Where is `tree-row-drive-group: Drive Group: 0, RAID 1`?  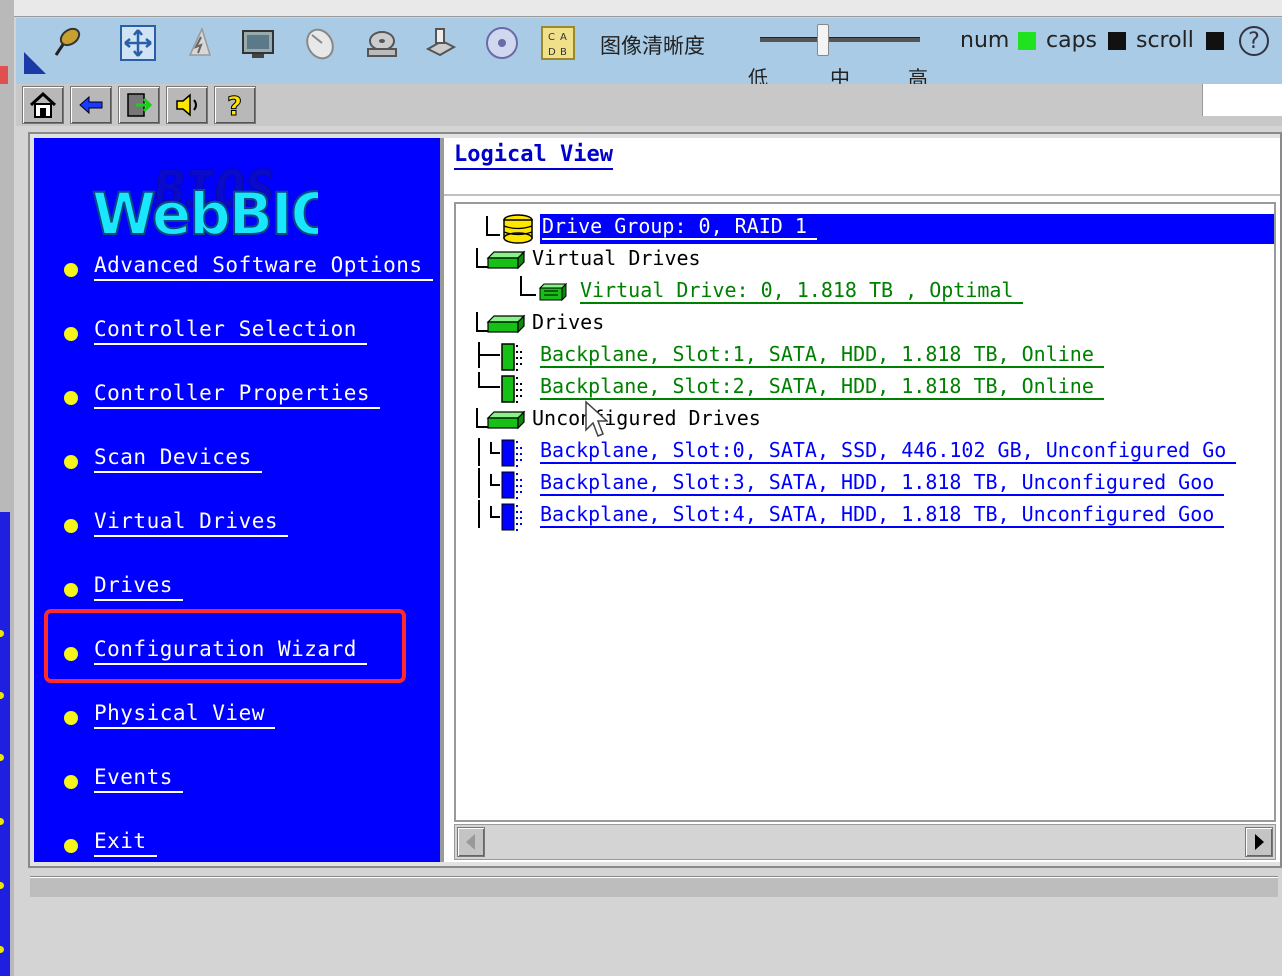
tree-row-drive-group: Drive Group: 0, RAID 1 is located at coordinates (865, 228).